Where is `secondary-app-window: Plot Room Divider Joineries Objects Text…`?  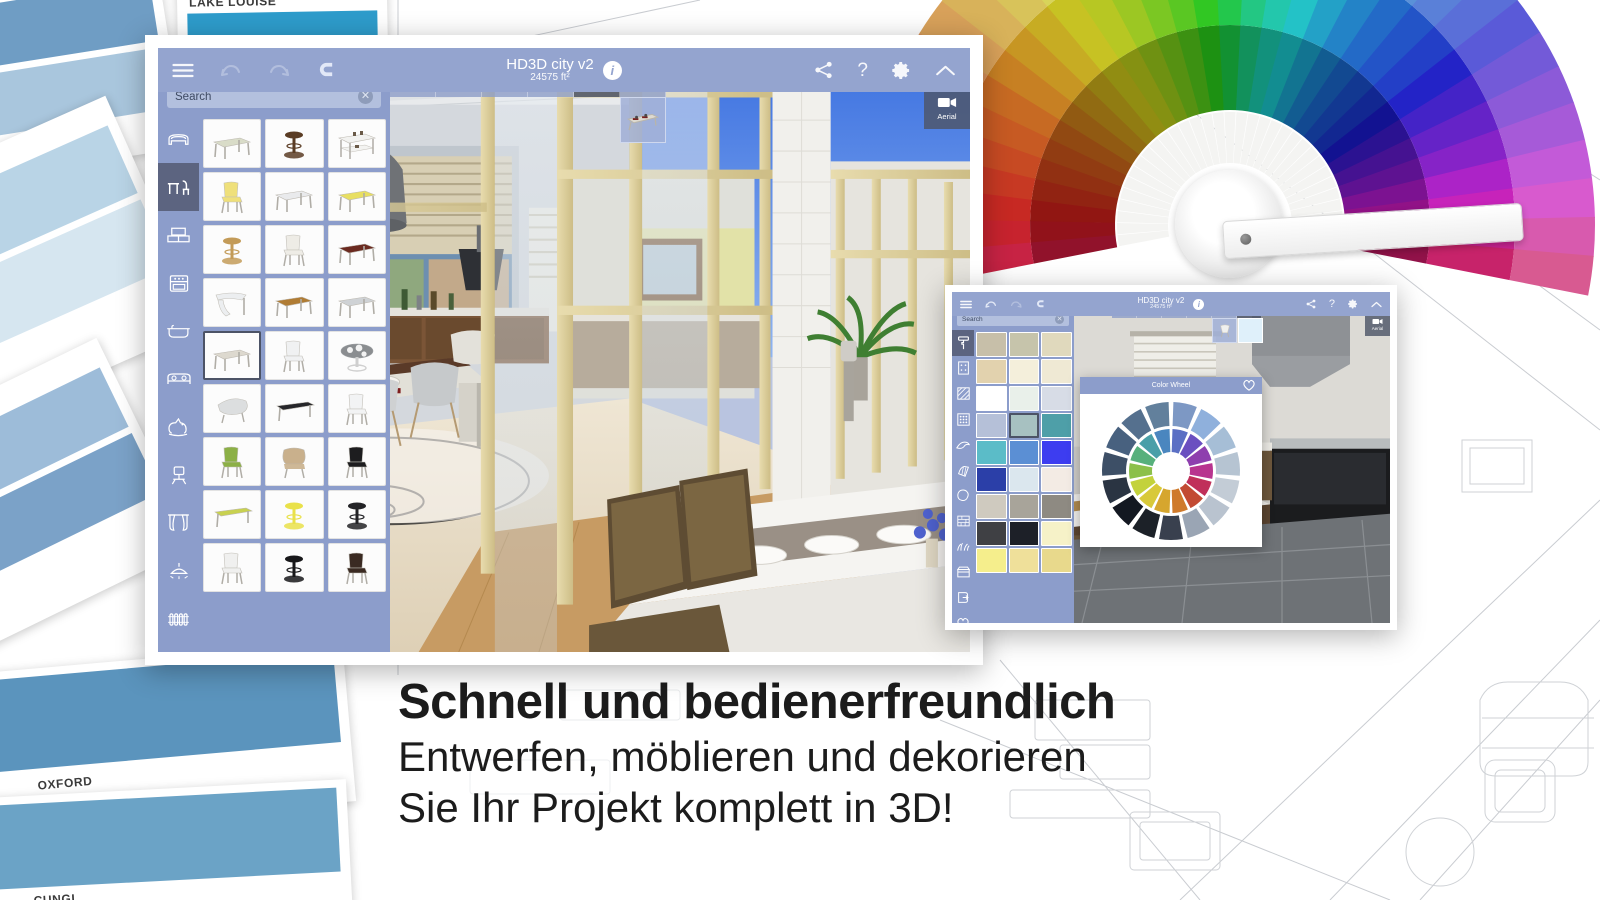 secondary-app-window: Plot Room Divider Joineries Objects Text… is located at coordinates (1171, 457).